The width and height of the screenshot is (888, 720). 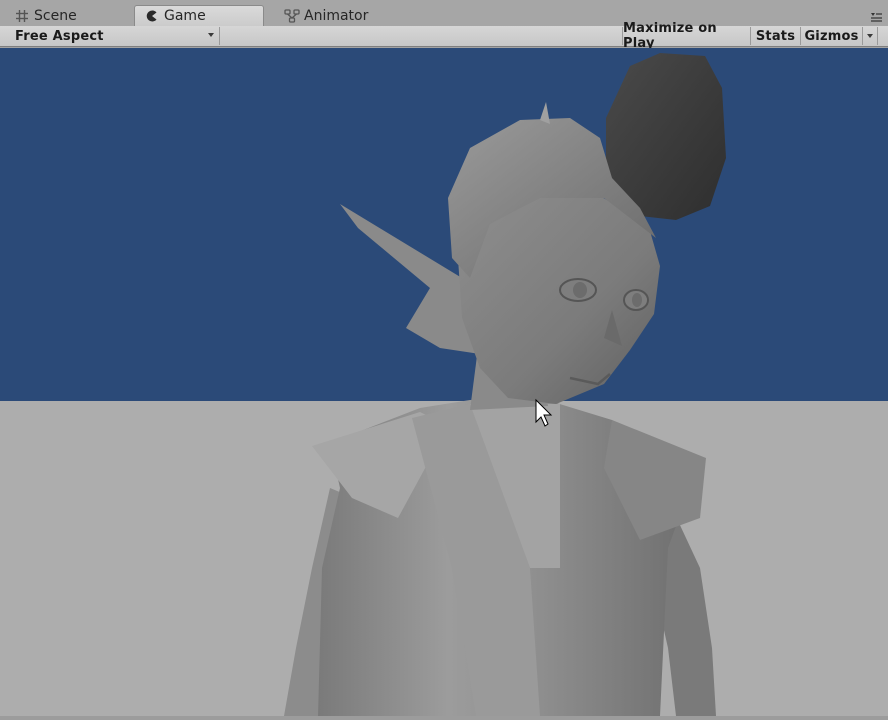 What do you see at coordinates (292, 16) in the screenshot?
I see `animator-nodes-icon` at bounding box center [292, 16].